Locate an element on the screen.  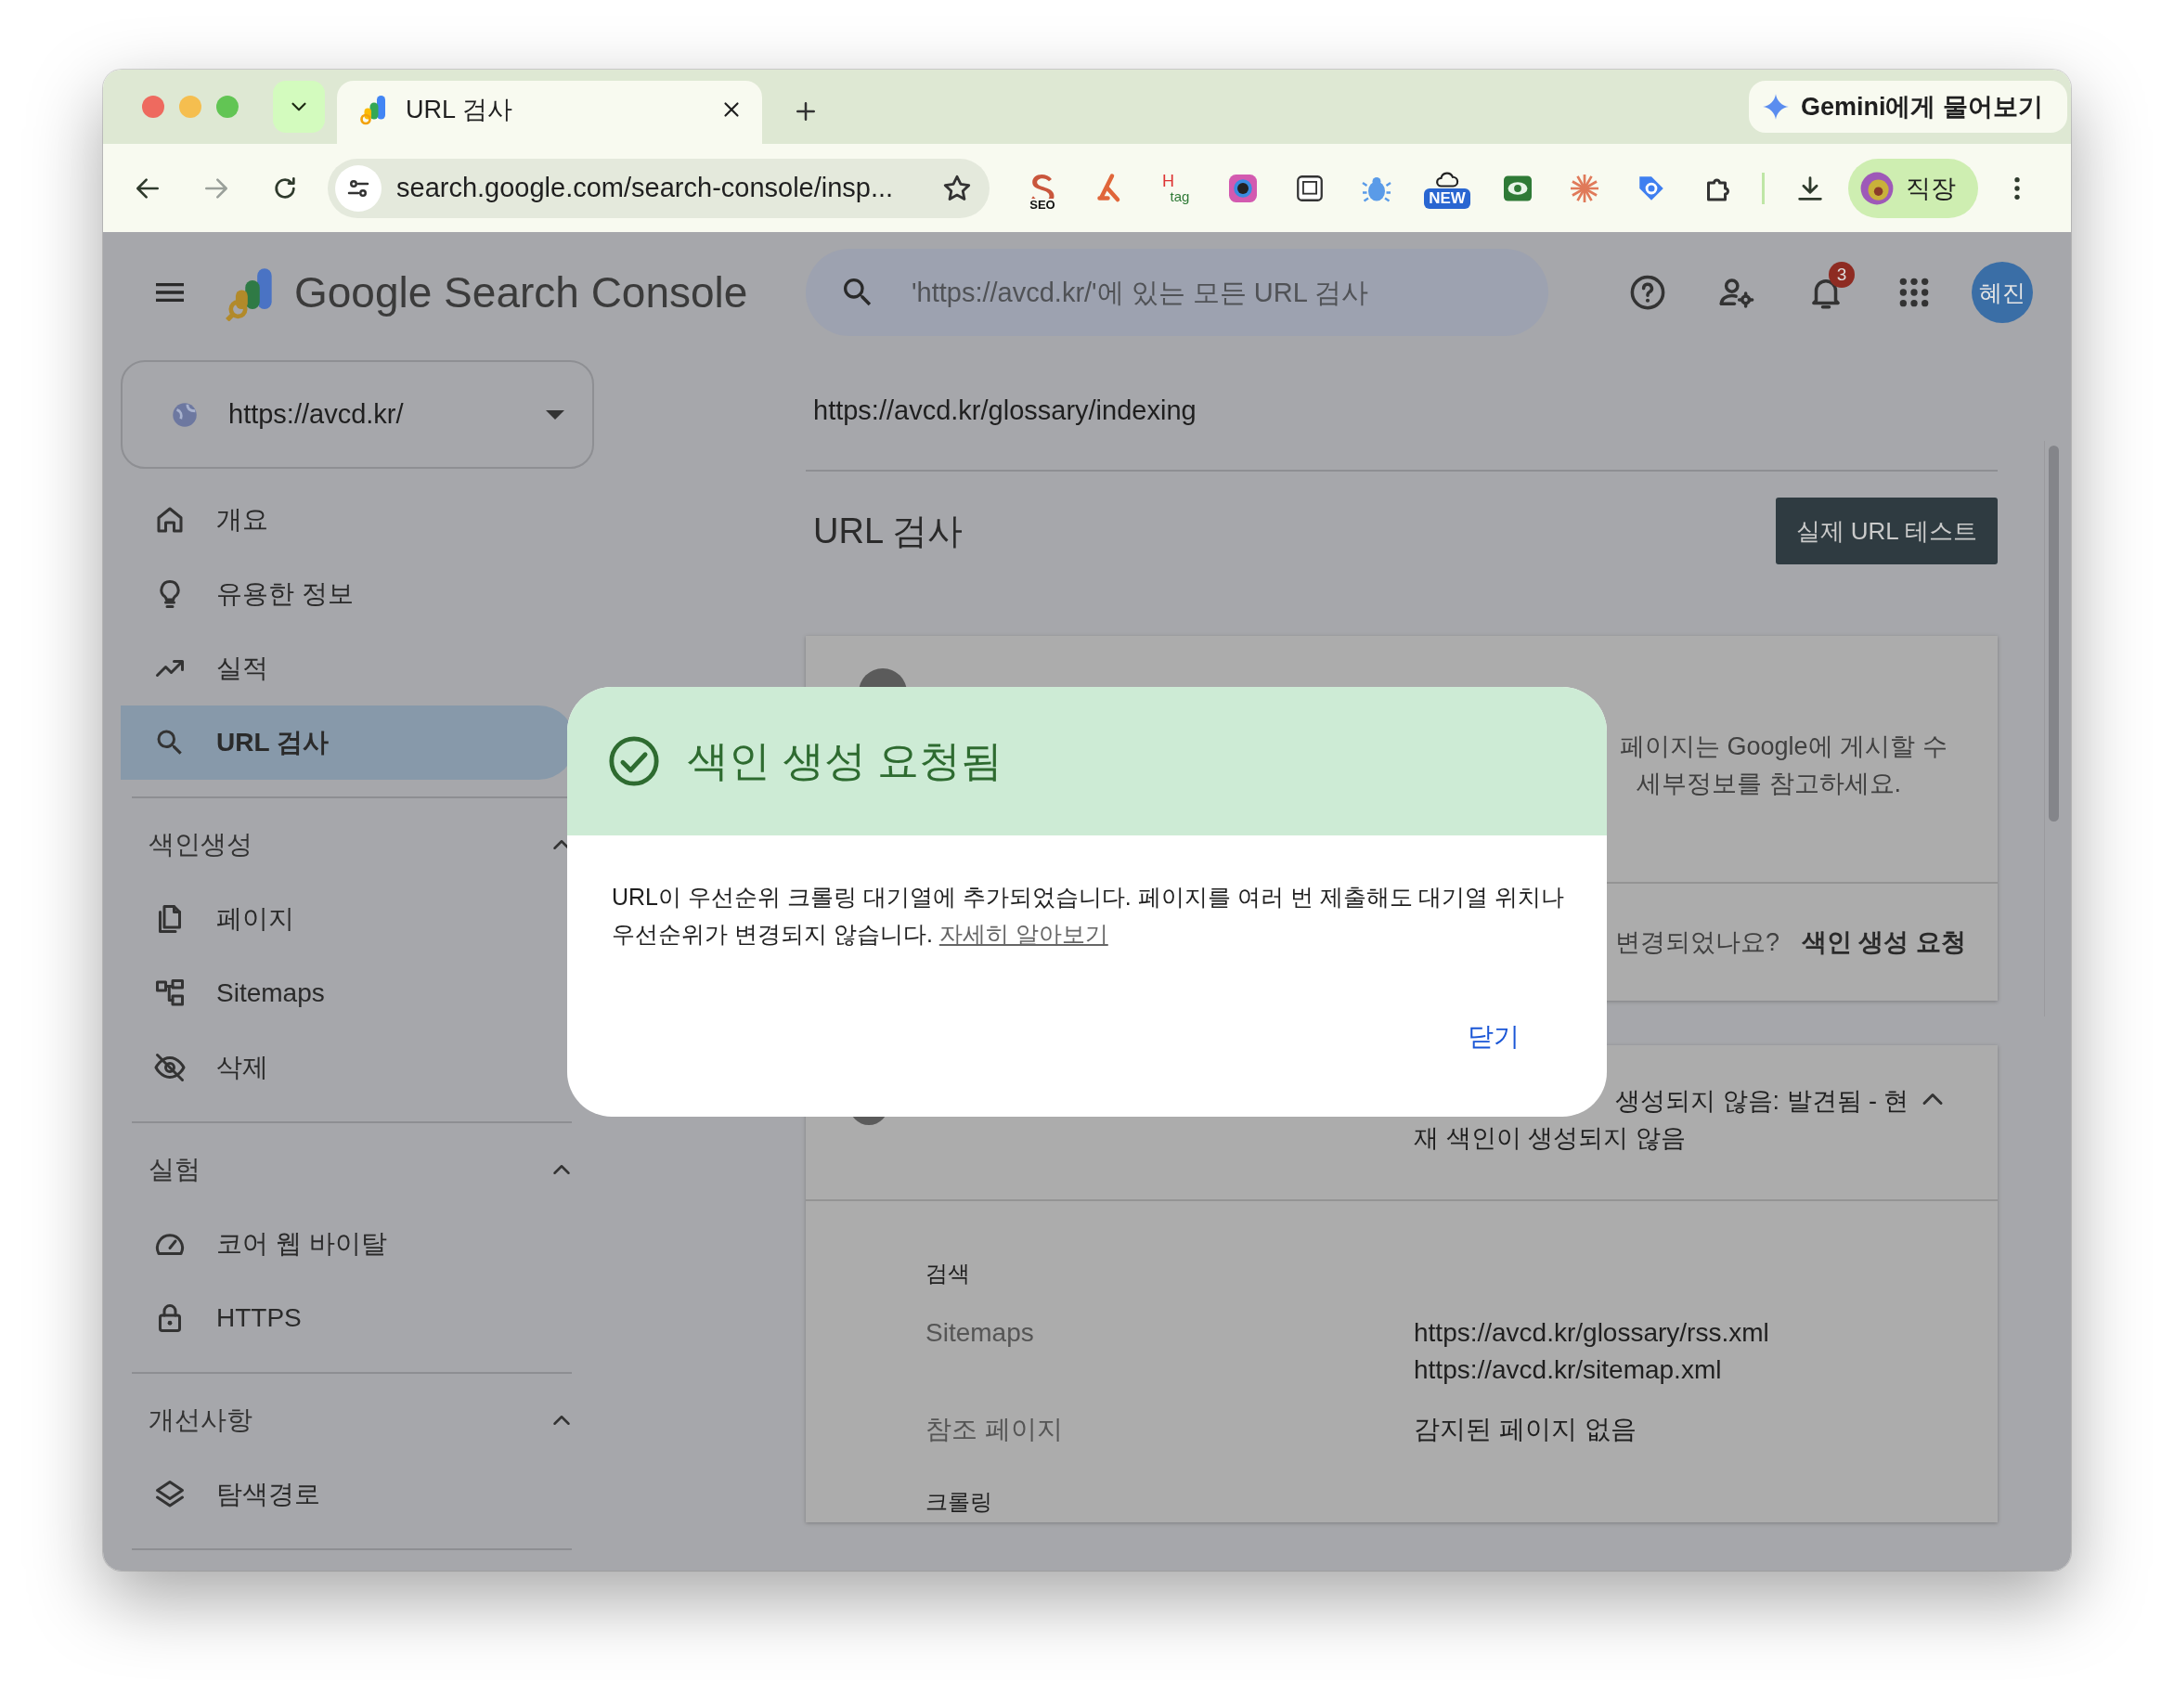
close-button: 닫기 is located at coordinates (1494, 1037).